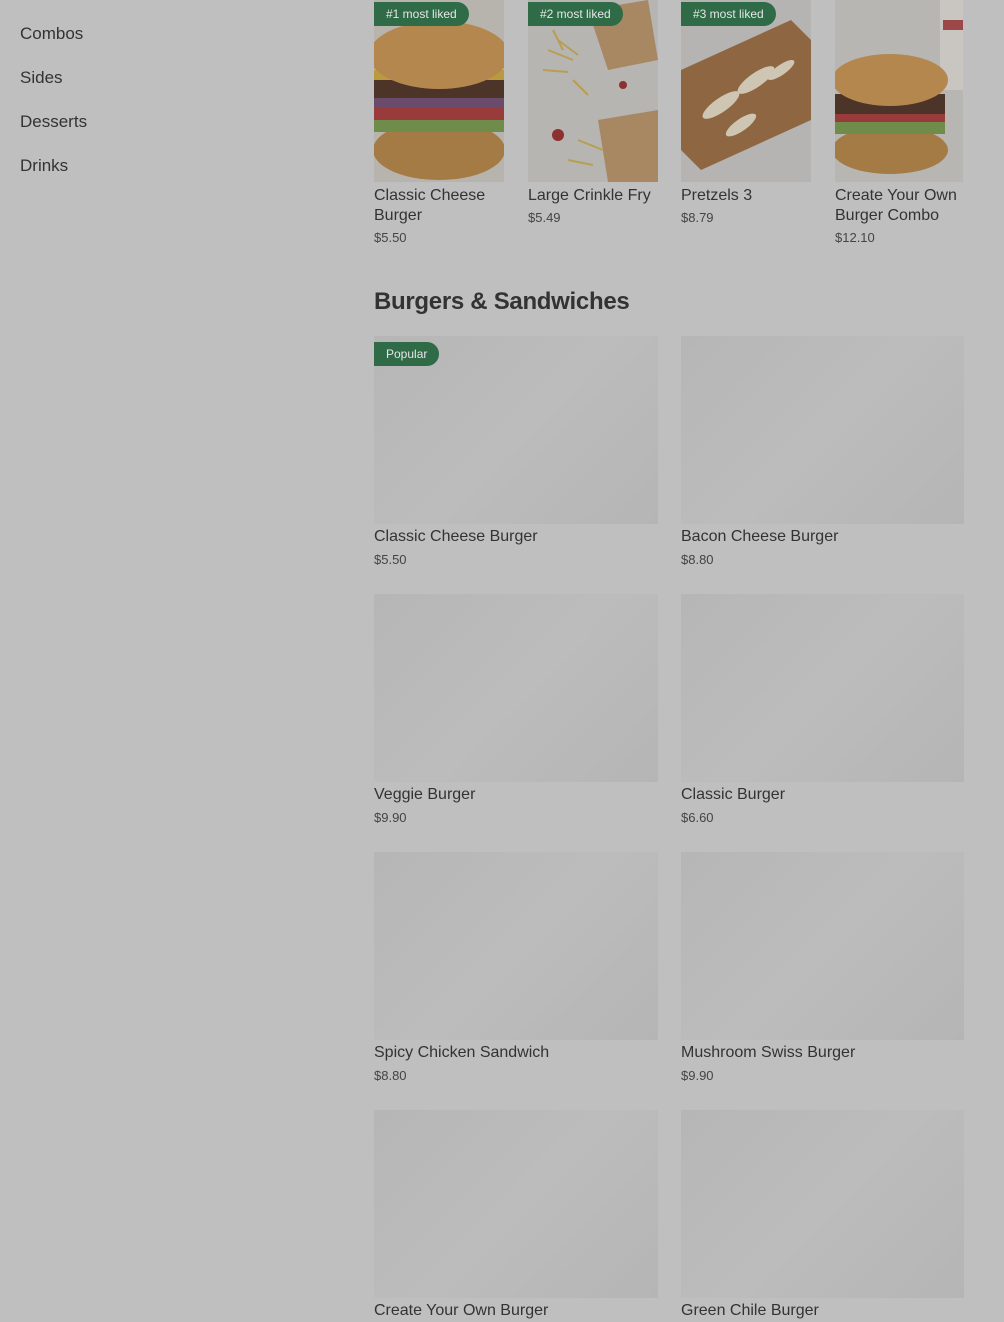 The width and height of the screenshot is (1004, 1322). I want to click on sidebar-item-sides: Sides, so click(41, 78).